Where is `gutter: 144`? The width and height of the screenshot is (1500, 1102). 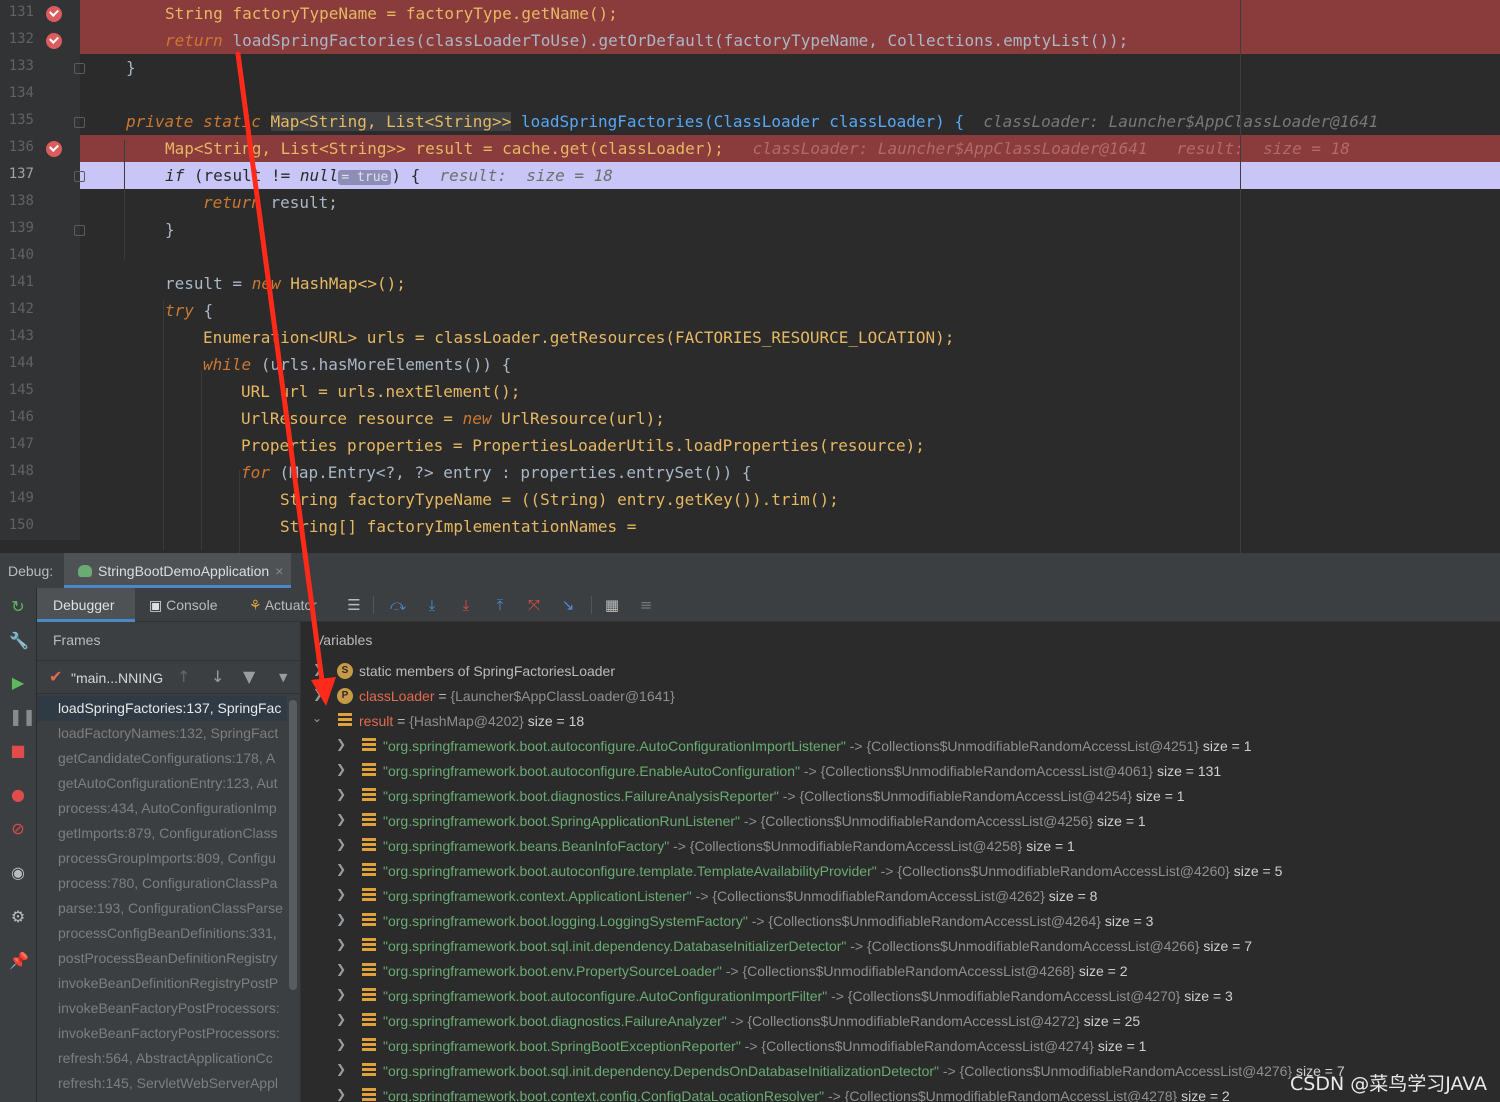 gutter: 144 is located at coordinates (40, 364).